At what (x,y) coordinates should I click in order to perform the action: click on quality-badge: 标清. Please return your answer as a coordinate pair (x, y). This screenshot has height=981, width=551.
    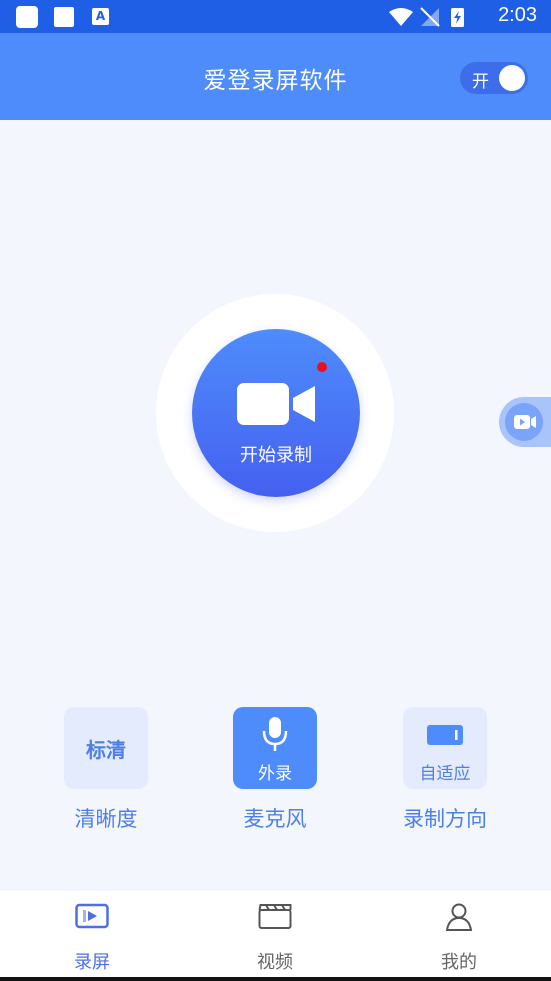
    Looking at the image, I should click on (106, 750).